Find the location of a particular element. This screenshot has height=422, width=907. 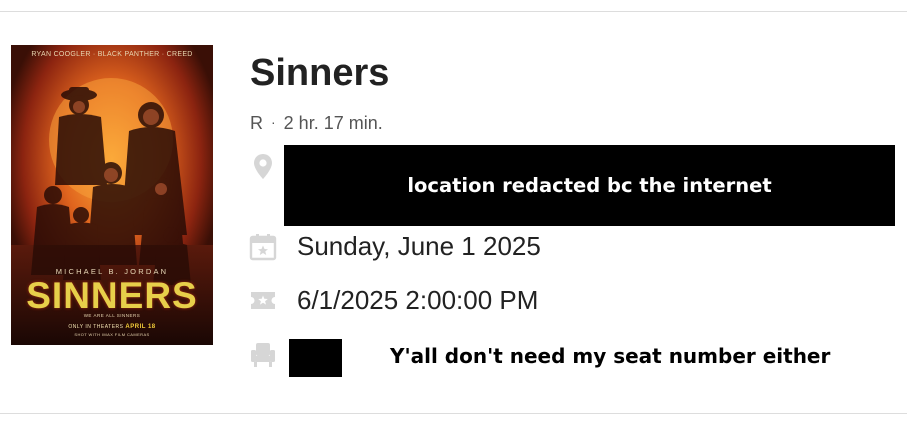

ticket-icon is located at coordinates (263, 301).